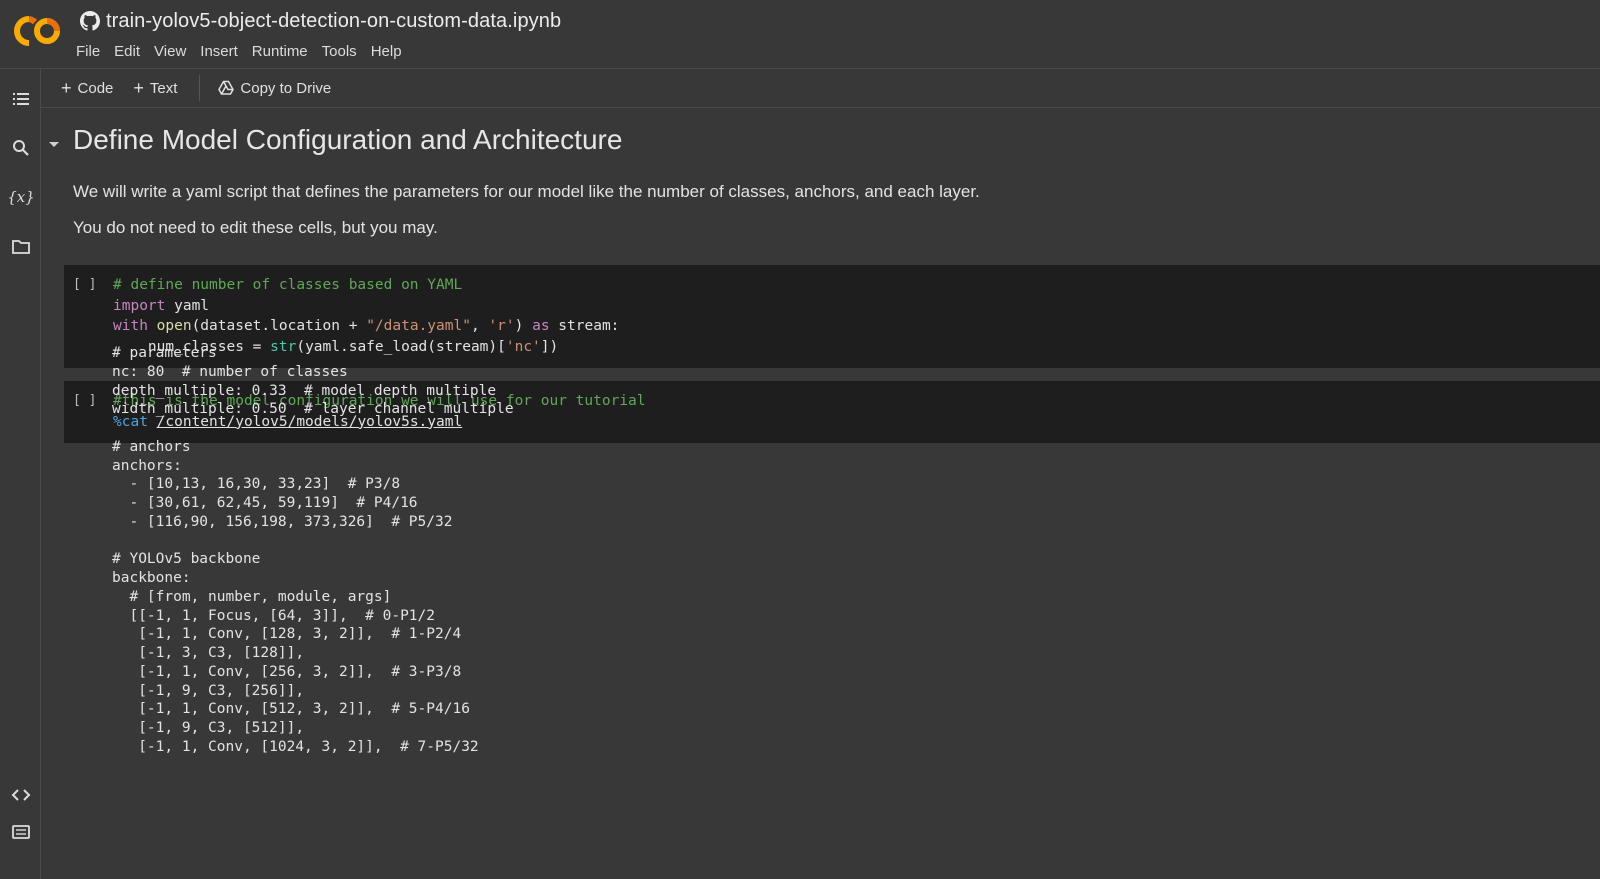  I want to click on add-code-cell-button: + Code, so click(87, 88).